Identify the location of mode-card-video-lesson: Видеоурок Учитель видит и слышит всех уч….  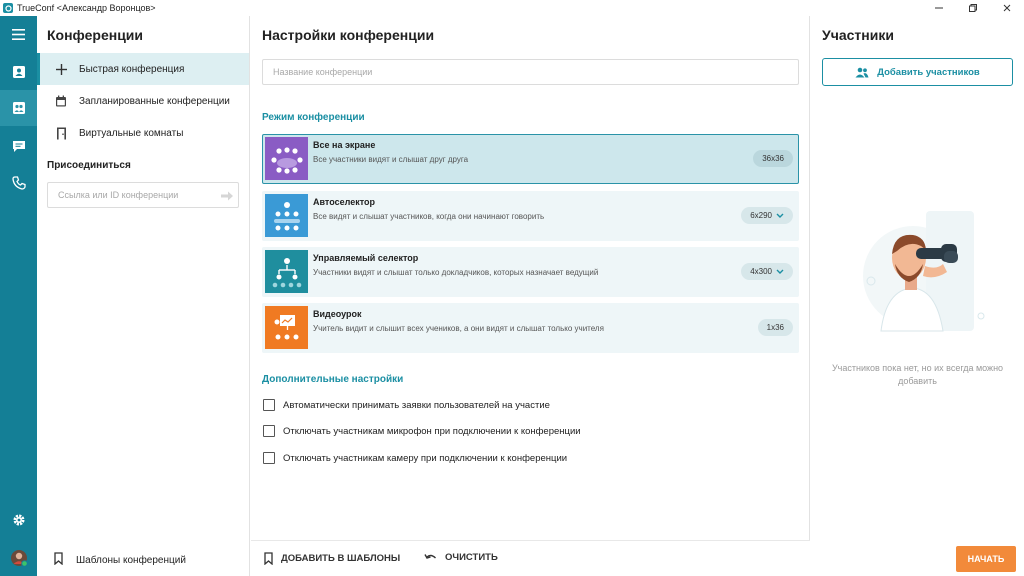
(530, 328).